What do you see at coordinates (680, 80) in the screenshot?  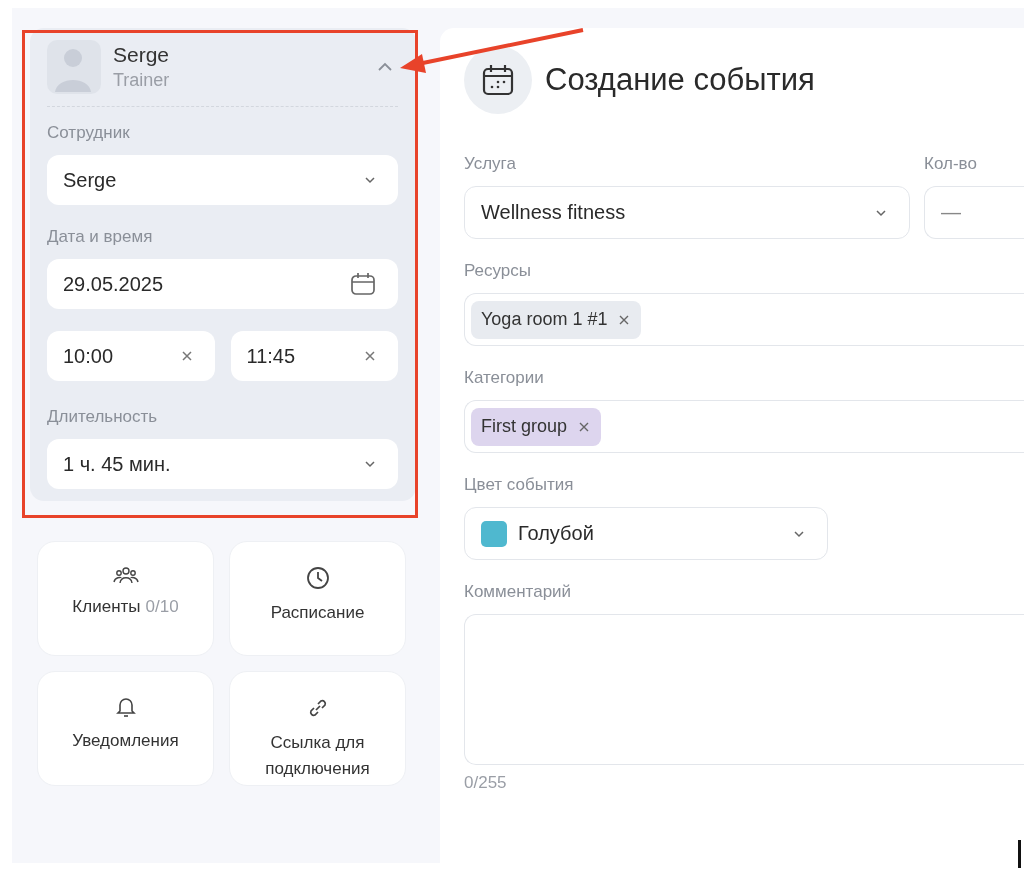 I see `form-title: Создание события` at bounding box center [680, 80].